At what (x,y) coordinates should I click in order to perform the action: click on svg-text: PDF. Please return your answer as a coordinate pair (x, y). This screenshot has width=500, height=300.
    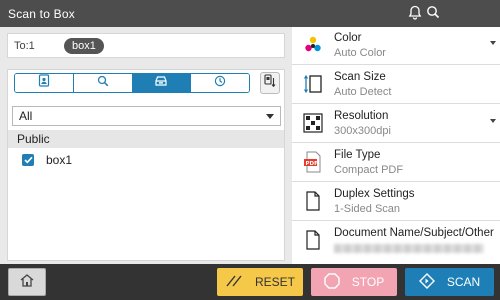
    Looking at the image, I should click on (312, 164).